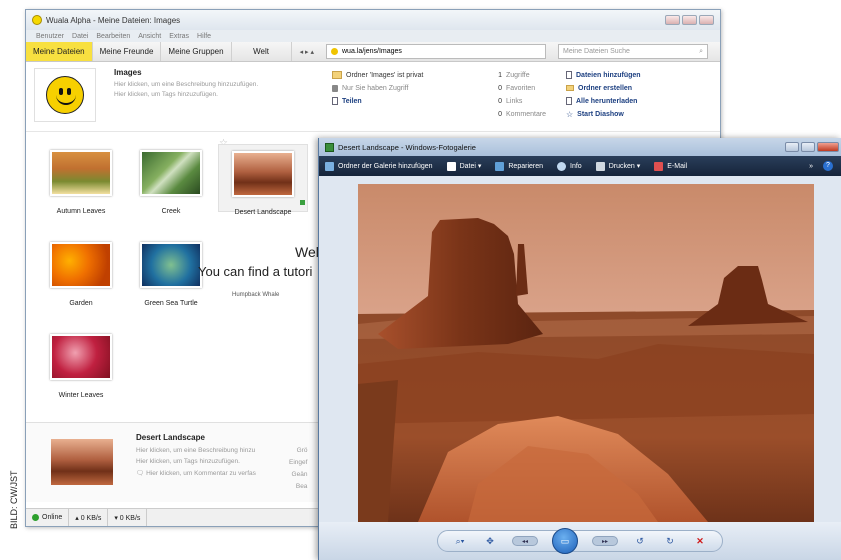 The height and width of the screenshot is (560, 841). Describe the element at coordinates (81, 303) in the screenshot. I see `thumbnail-label: Garden` at that location.